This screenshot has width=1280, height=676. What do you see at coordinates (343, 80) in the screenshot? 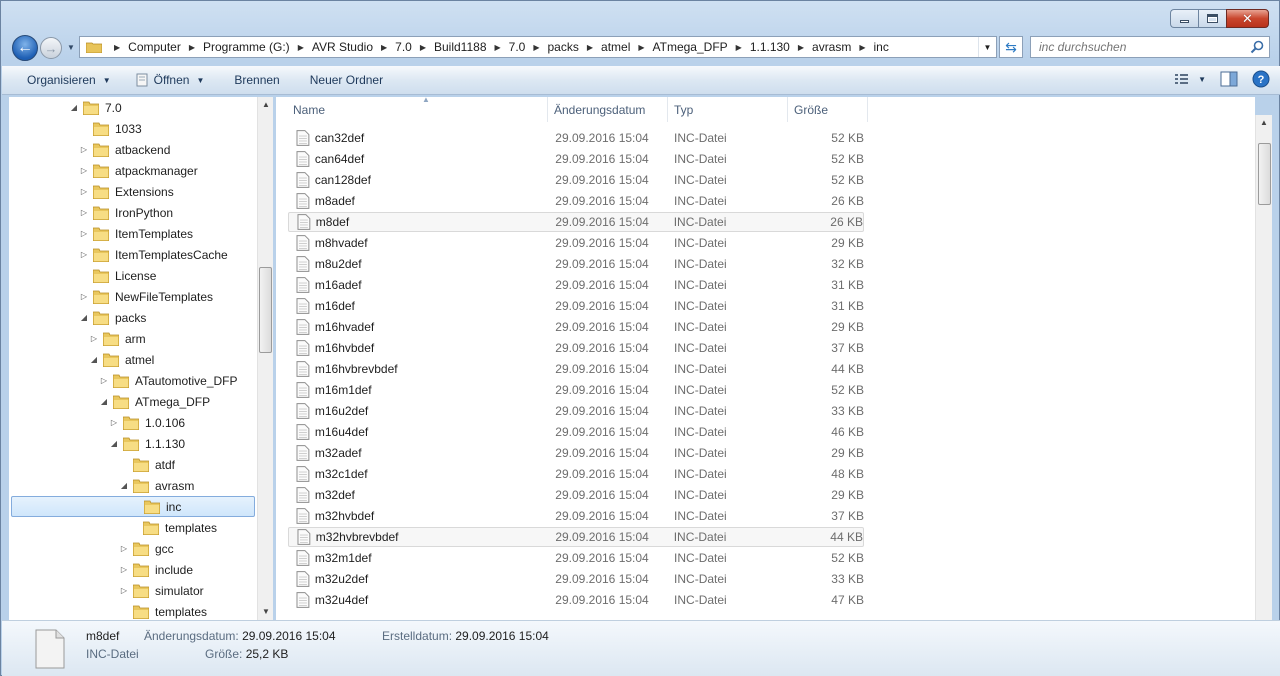
I see `new-folder-button: Neuer Ordner` at bounding box center [343, 80].